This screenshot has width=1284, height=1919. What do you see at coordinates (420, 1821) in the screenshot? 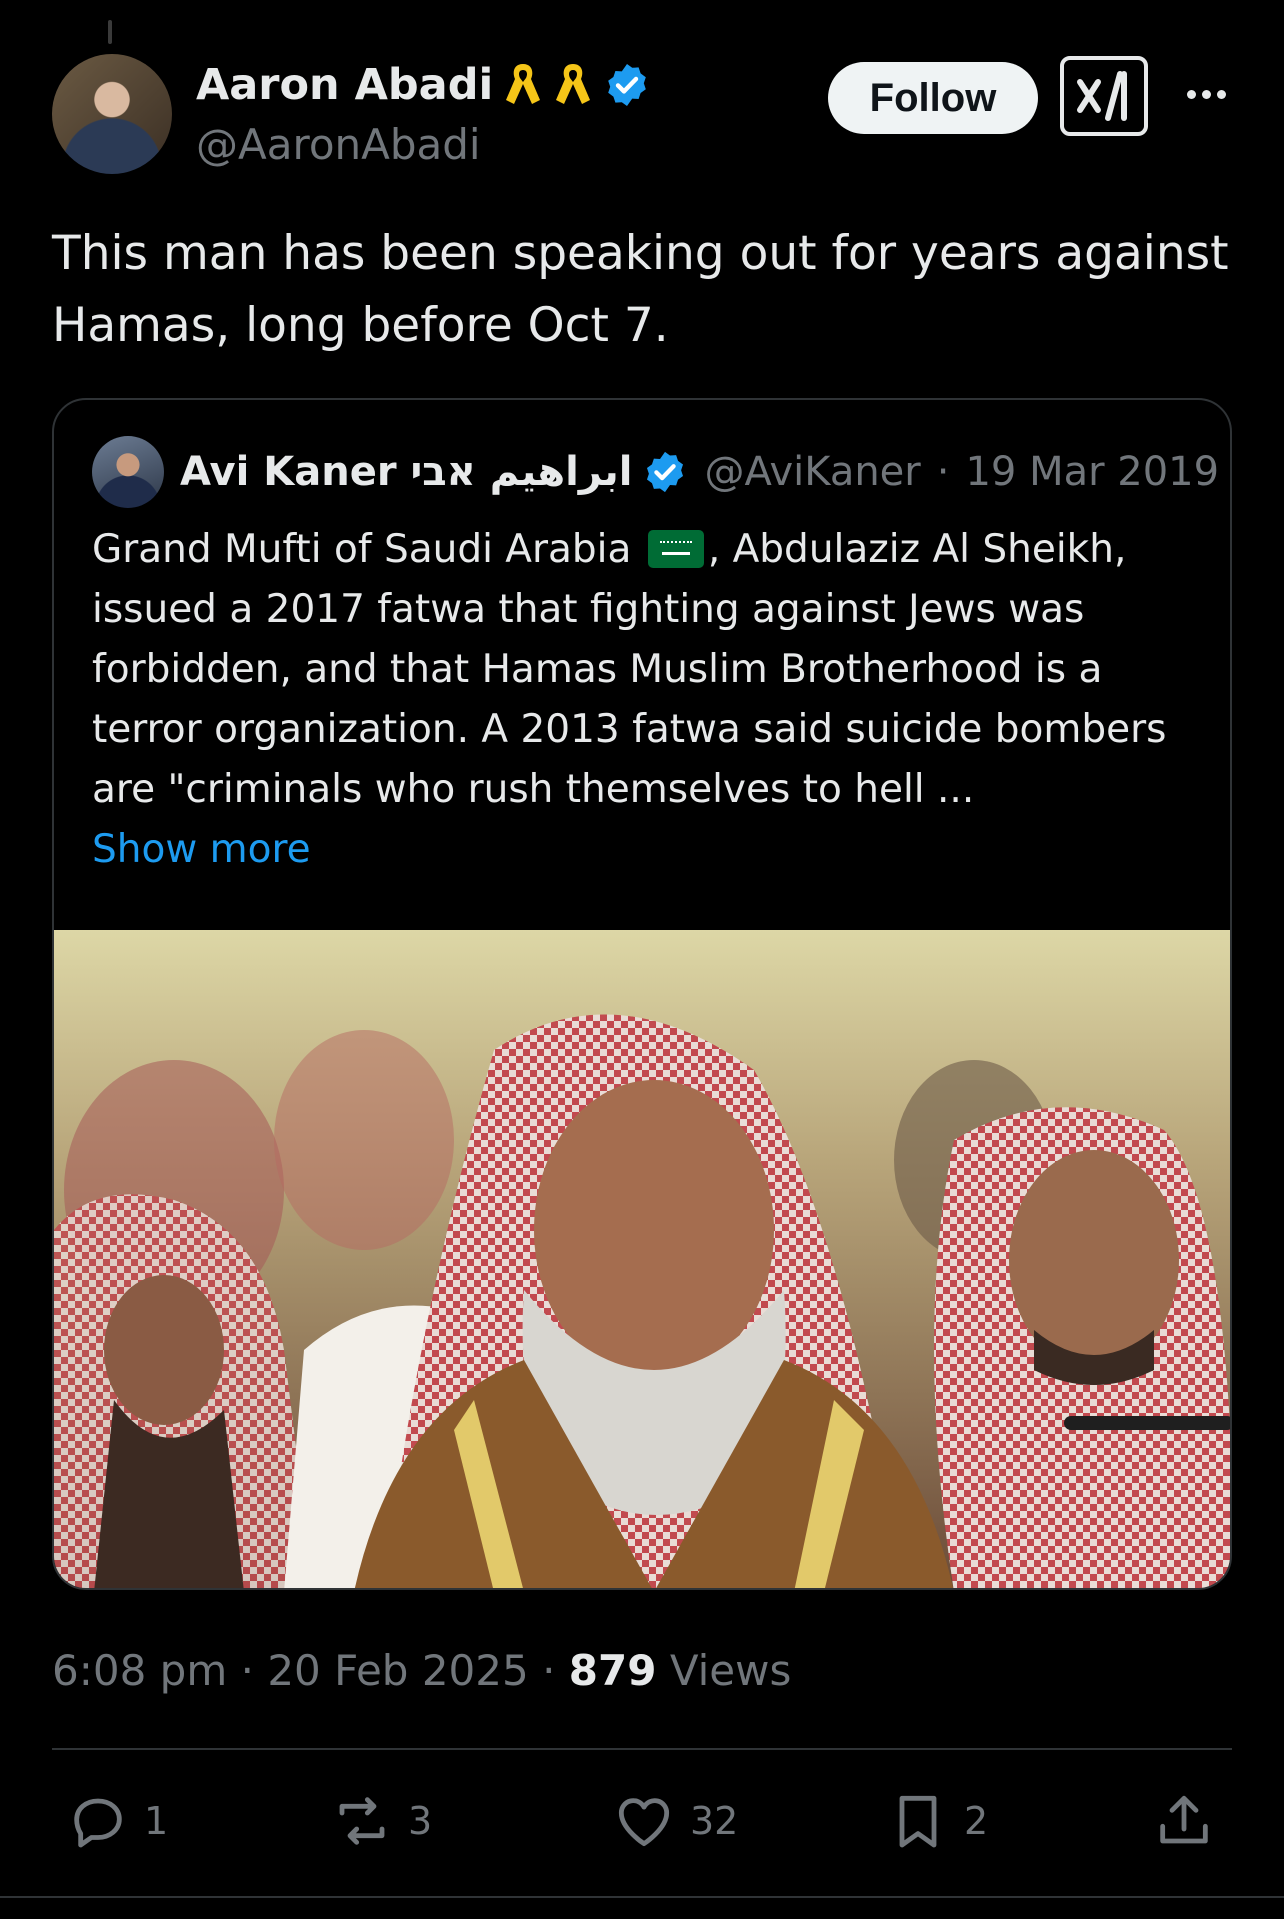
I see `repost-count: 3` at bounding box center [420, 1821].